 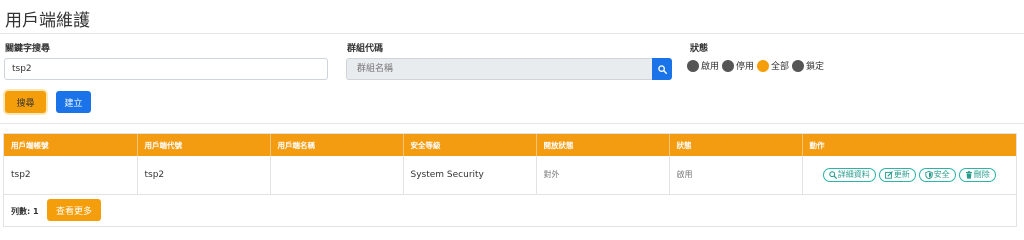 I want to click on cell-account: tsp2, so click(x=71, y=175).